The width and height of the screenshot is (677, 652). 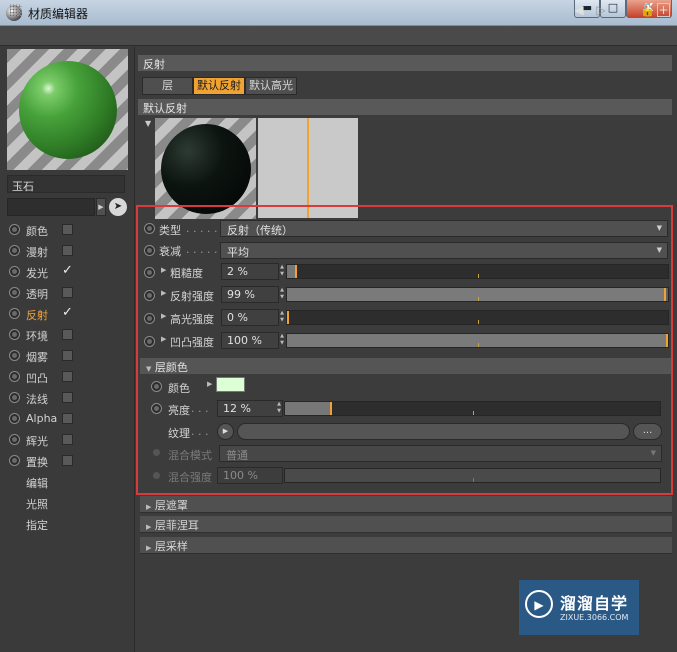 I want to click on channel-label: 辉光, so click(x=37, y=441).